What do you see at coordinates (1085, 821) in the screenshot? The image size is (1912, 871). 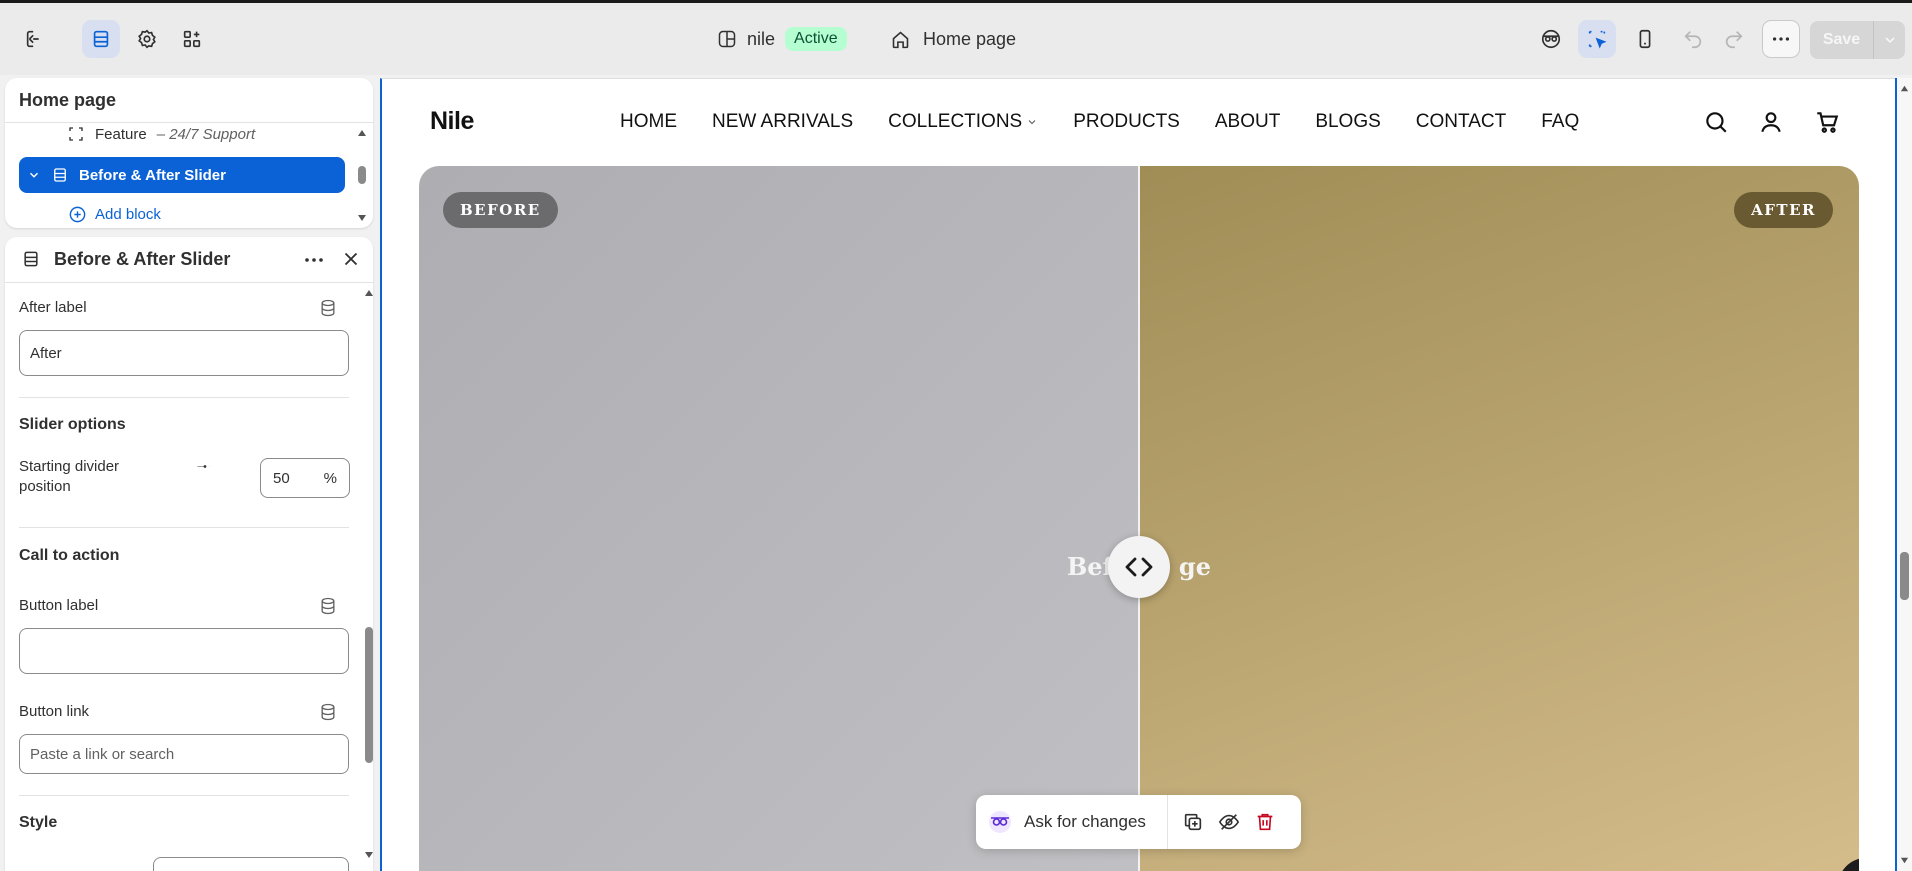 I see `ask-for-changes-label: Ask for changes` at bounding box center [1085, 821].